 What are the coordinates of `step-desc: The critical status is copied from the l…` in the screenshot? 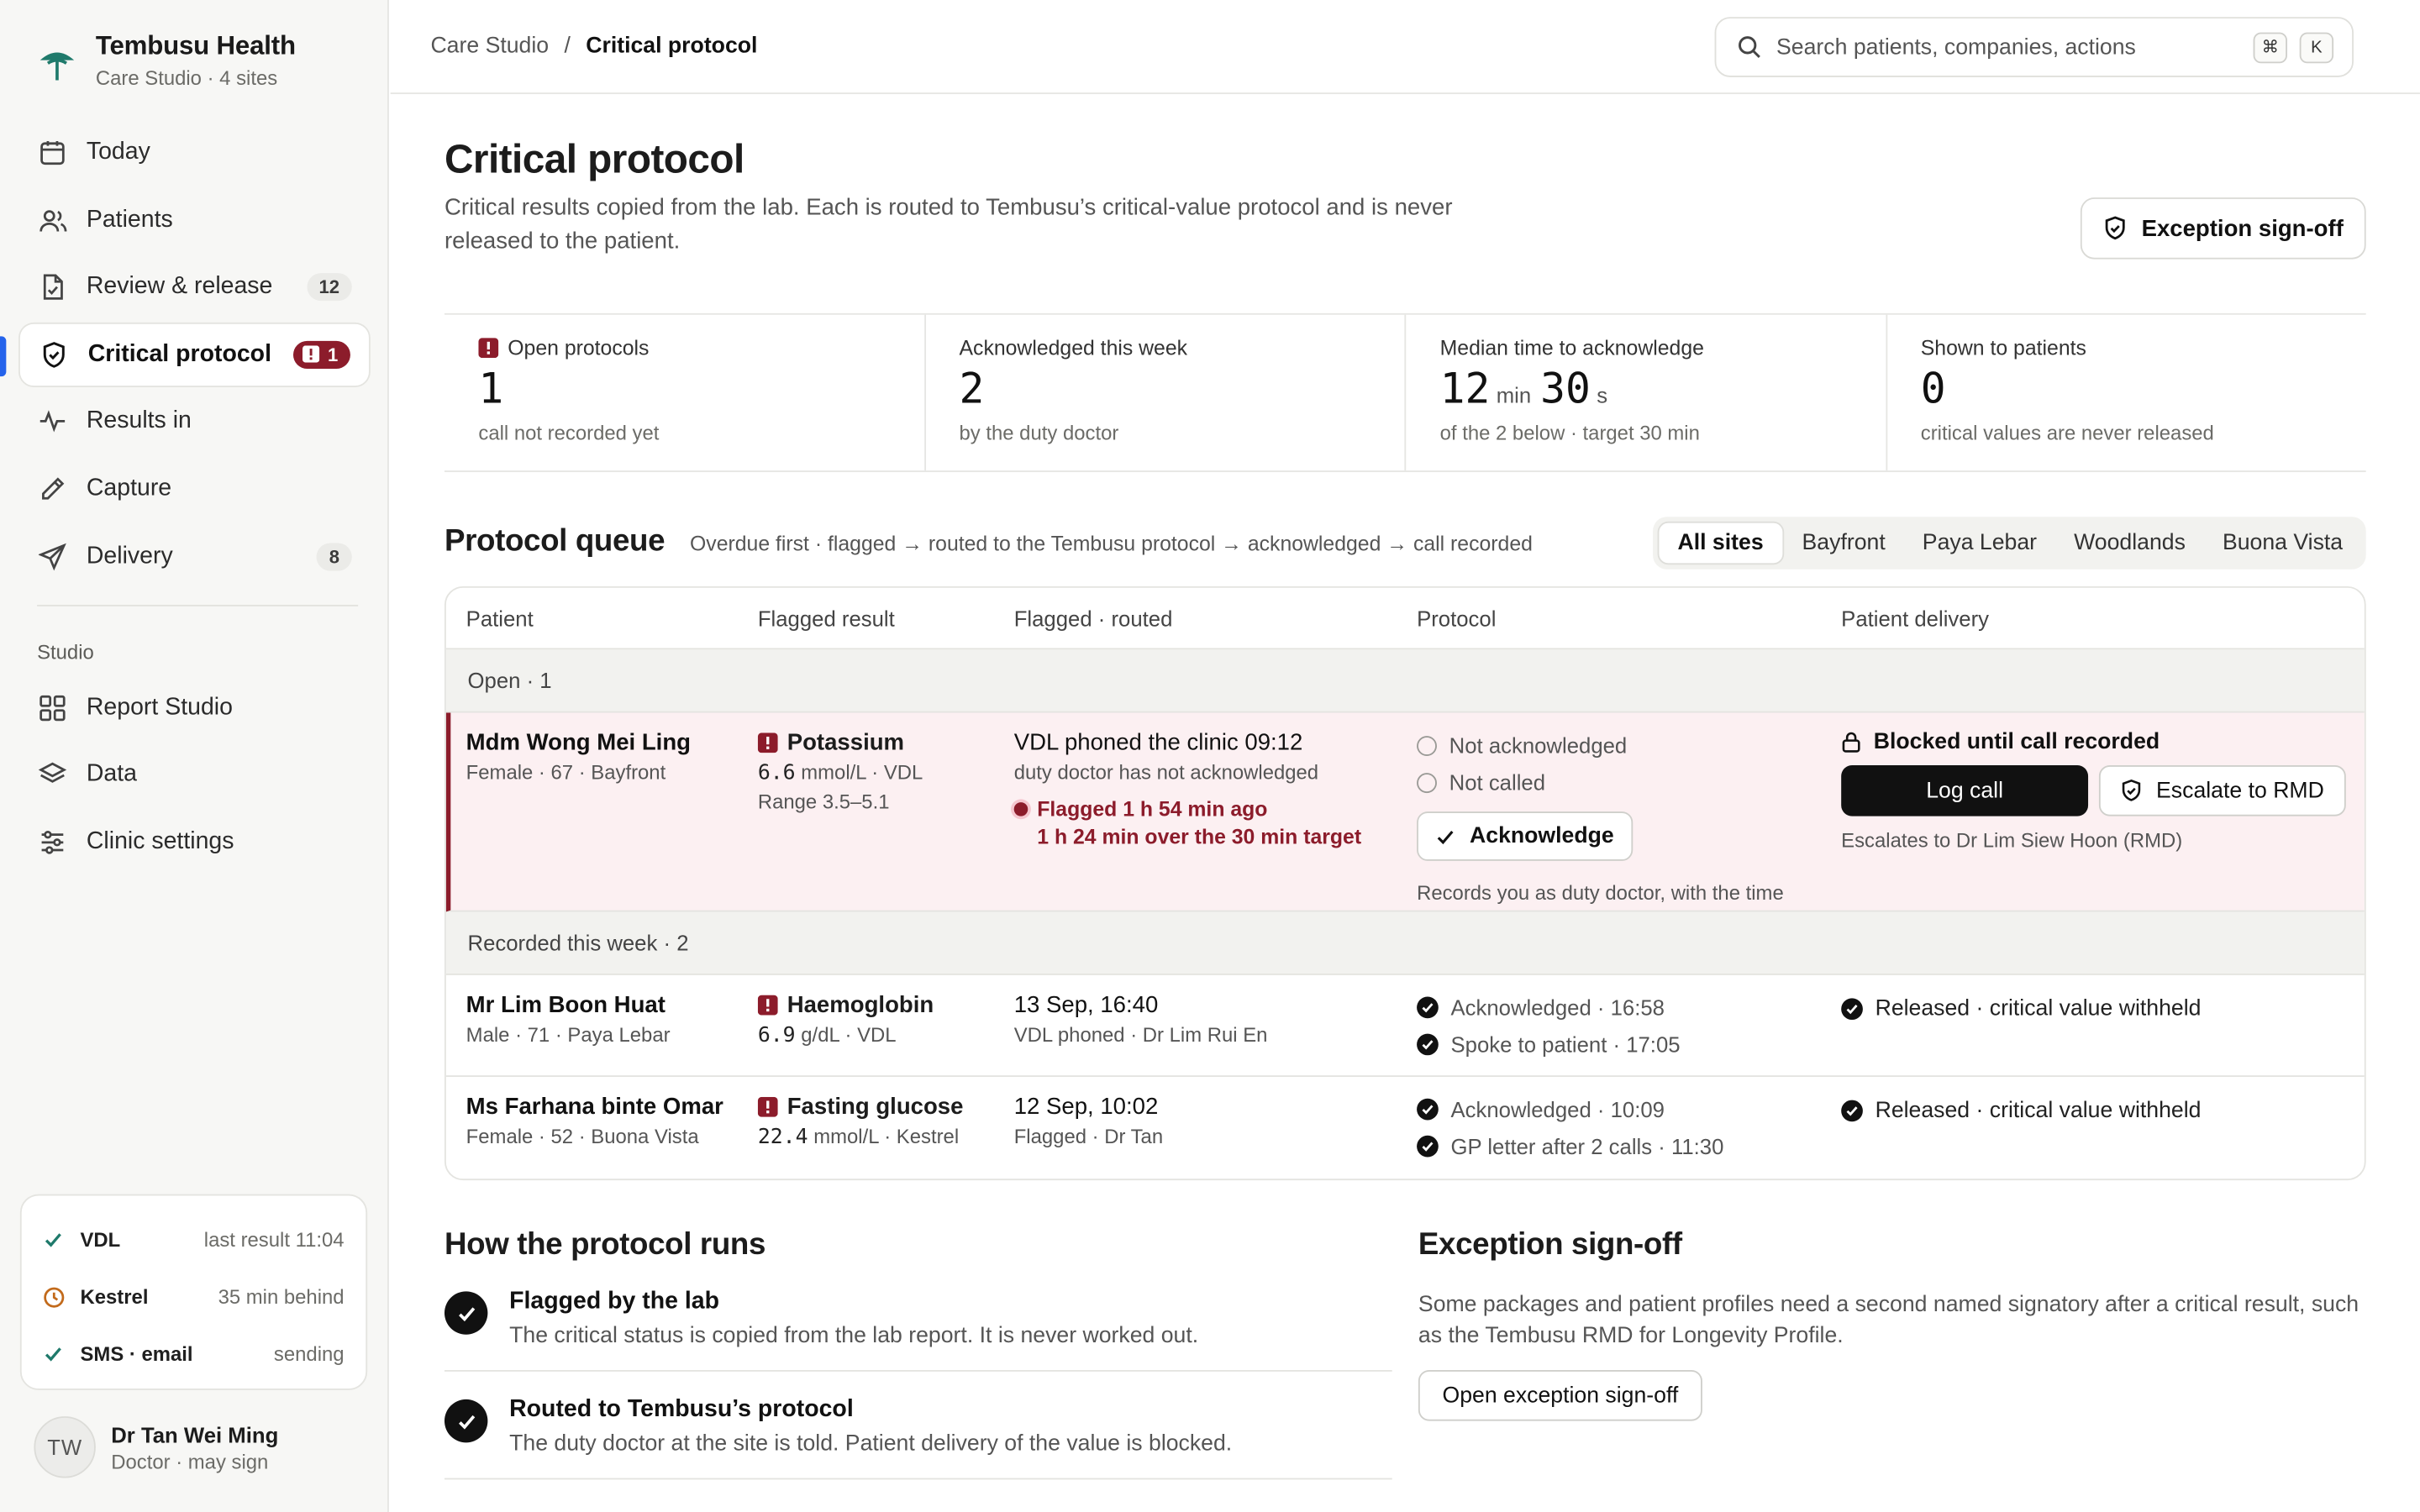 It's located at (854, 1336).